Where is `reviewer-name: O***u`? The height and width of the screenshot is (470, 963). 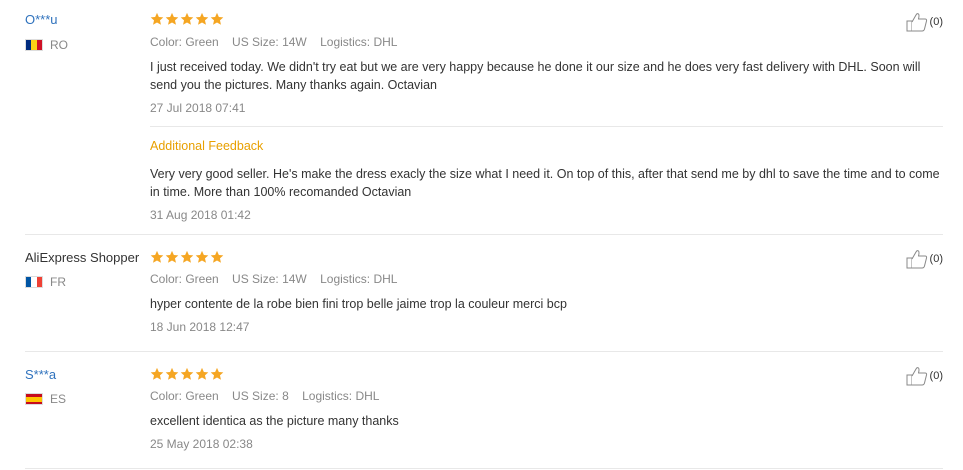 reviewer-name: O***u is located at coordinates (41, 19).